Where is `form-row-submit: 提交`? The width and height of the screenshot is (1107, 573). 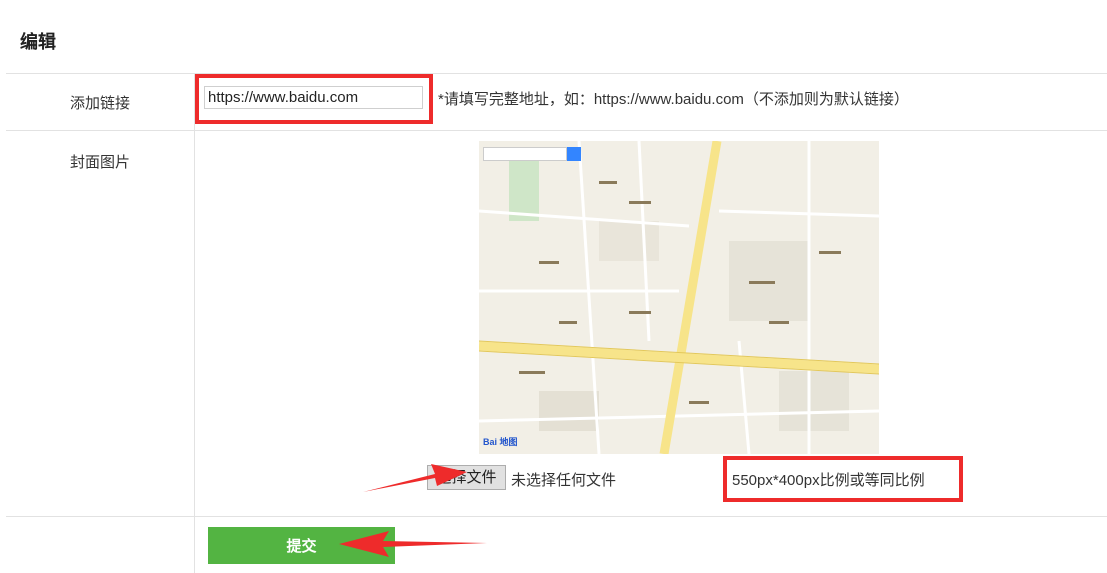
form-row-submit: 提交 is located at coordinates (556, 545).